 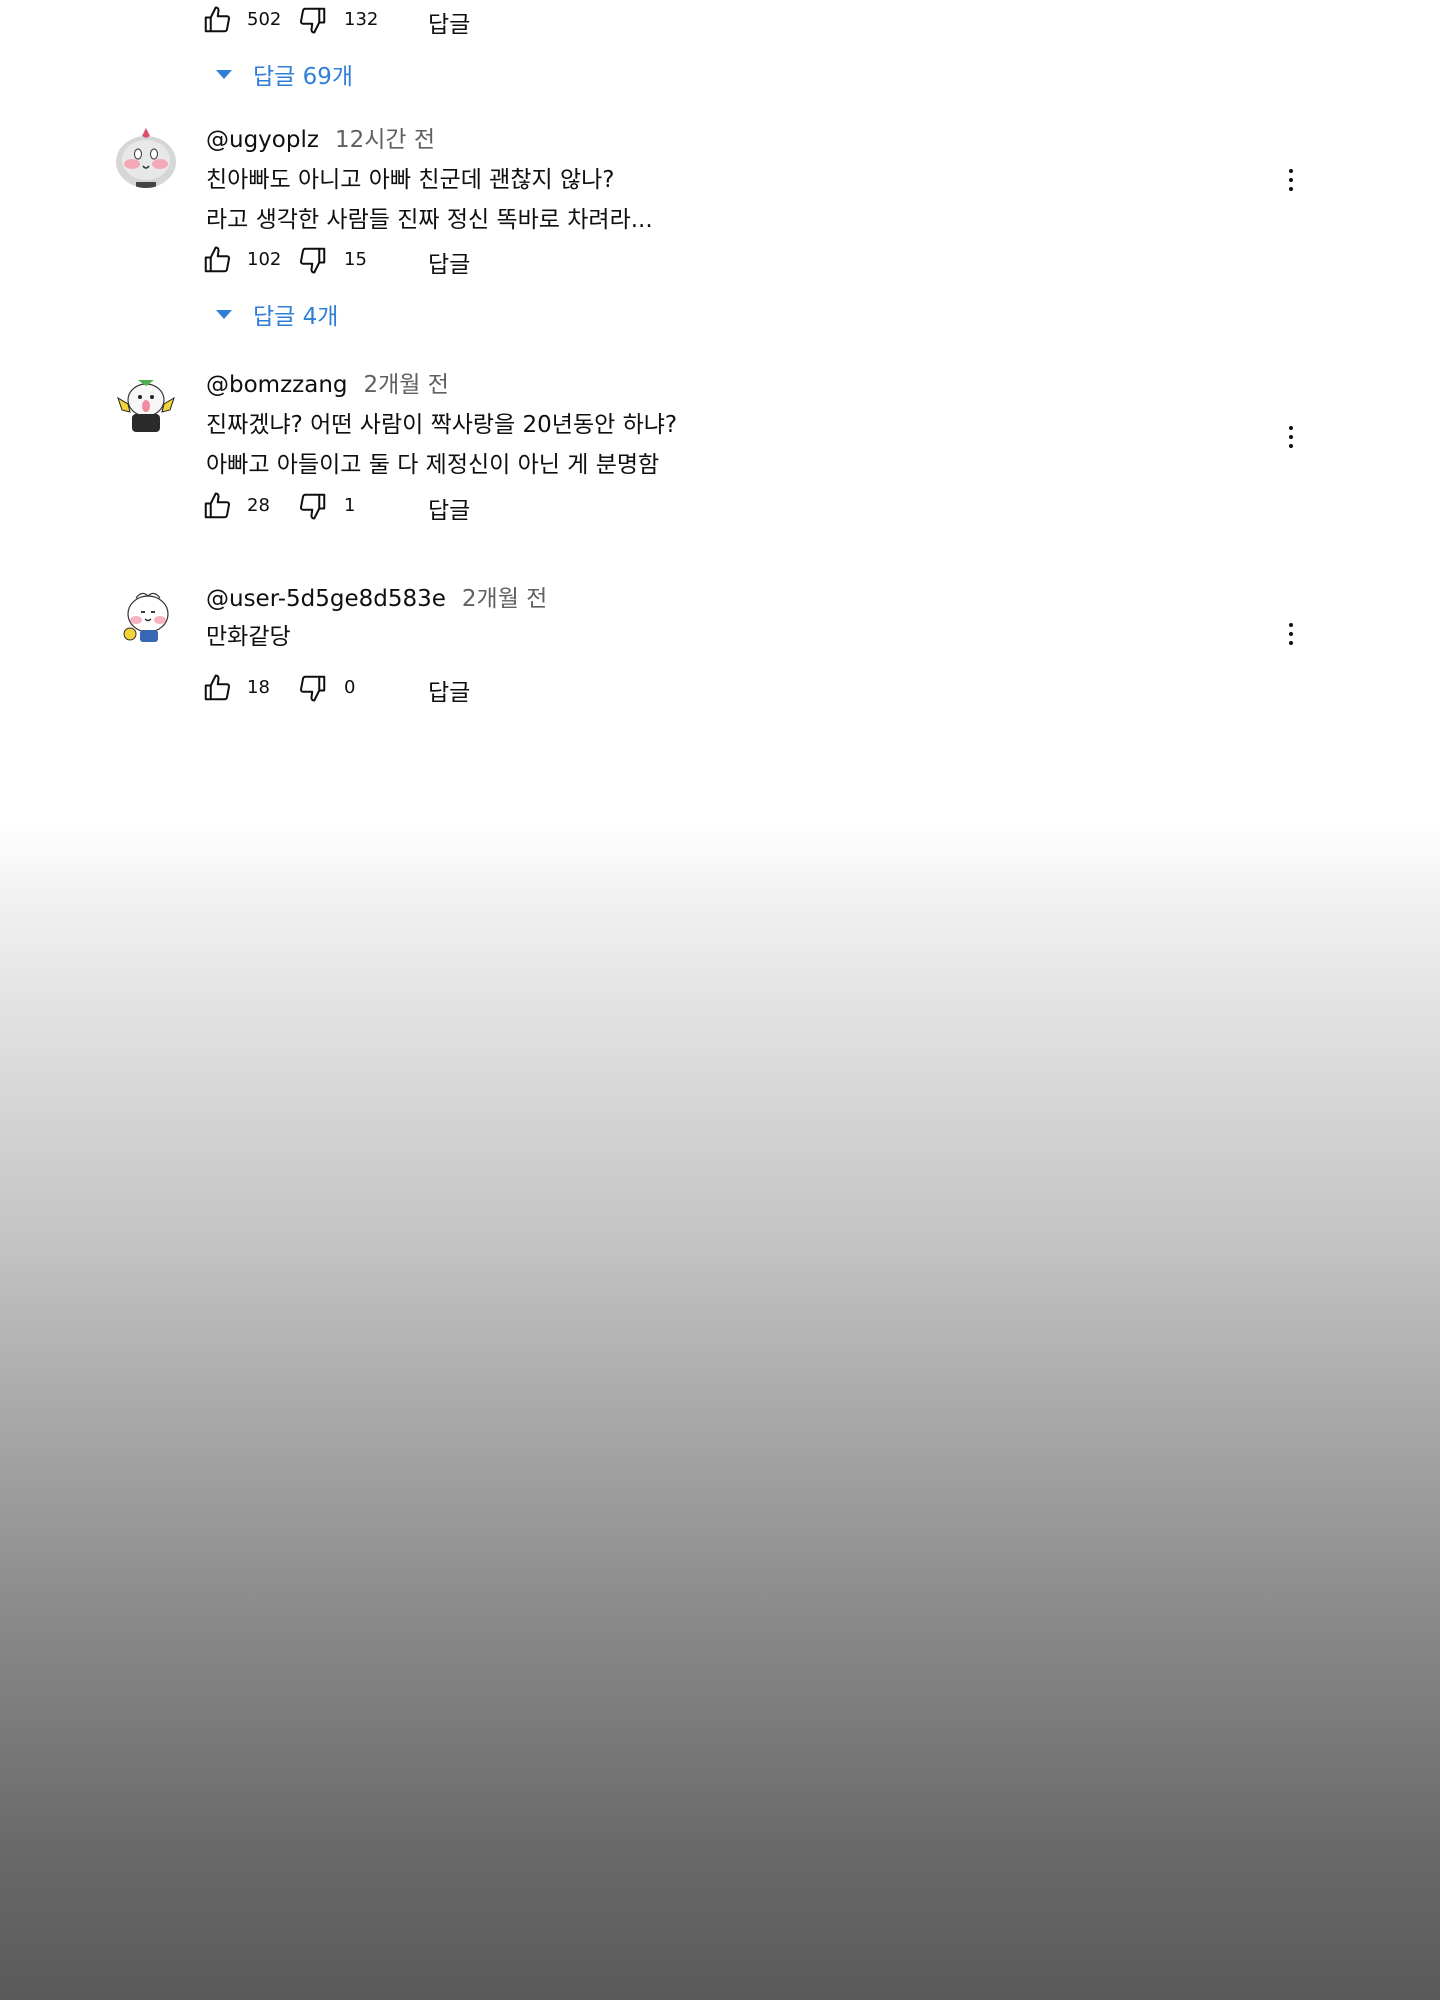 I want to click on comment-actions: 28 1 답글, so click(x=370, y=505).